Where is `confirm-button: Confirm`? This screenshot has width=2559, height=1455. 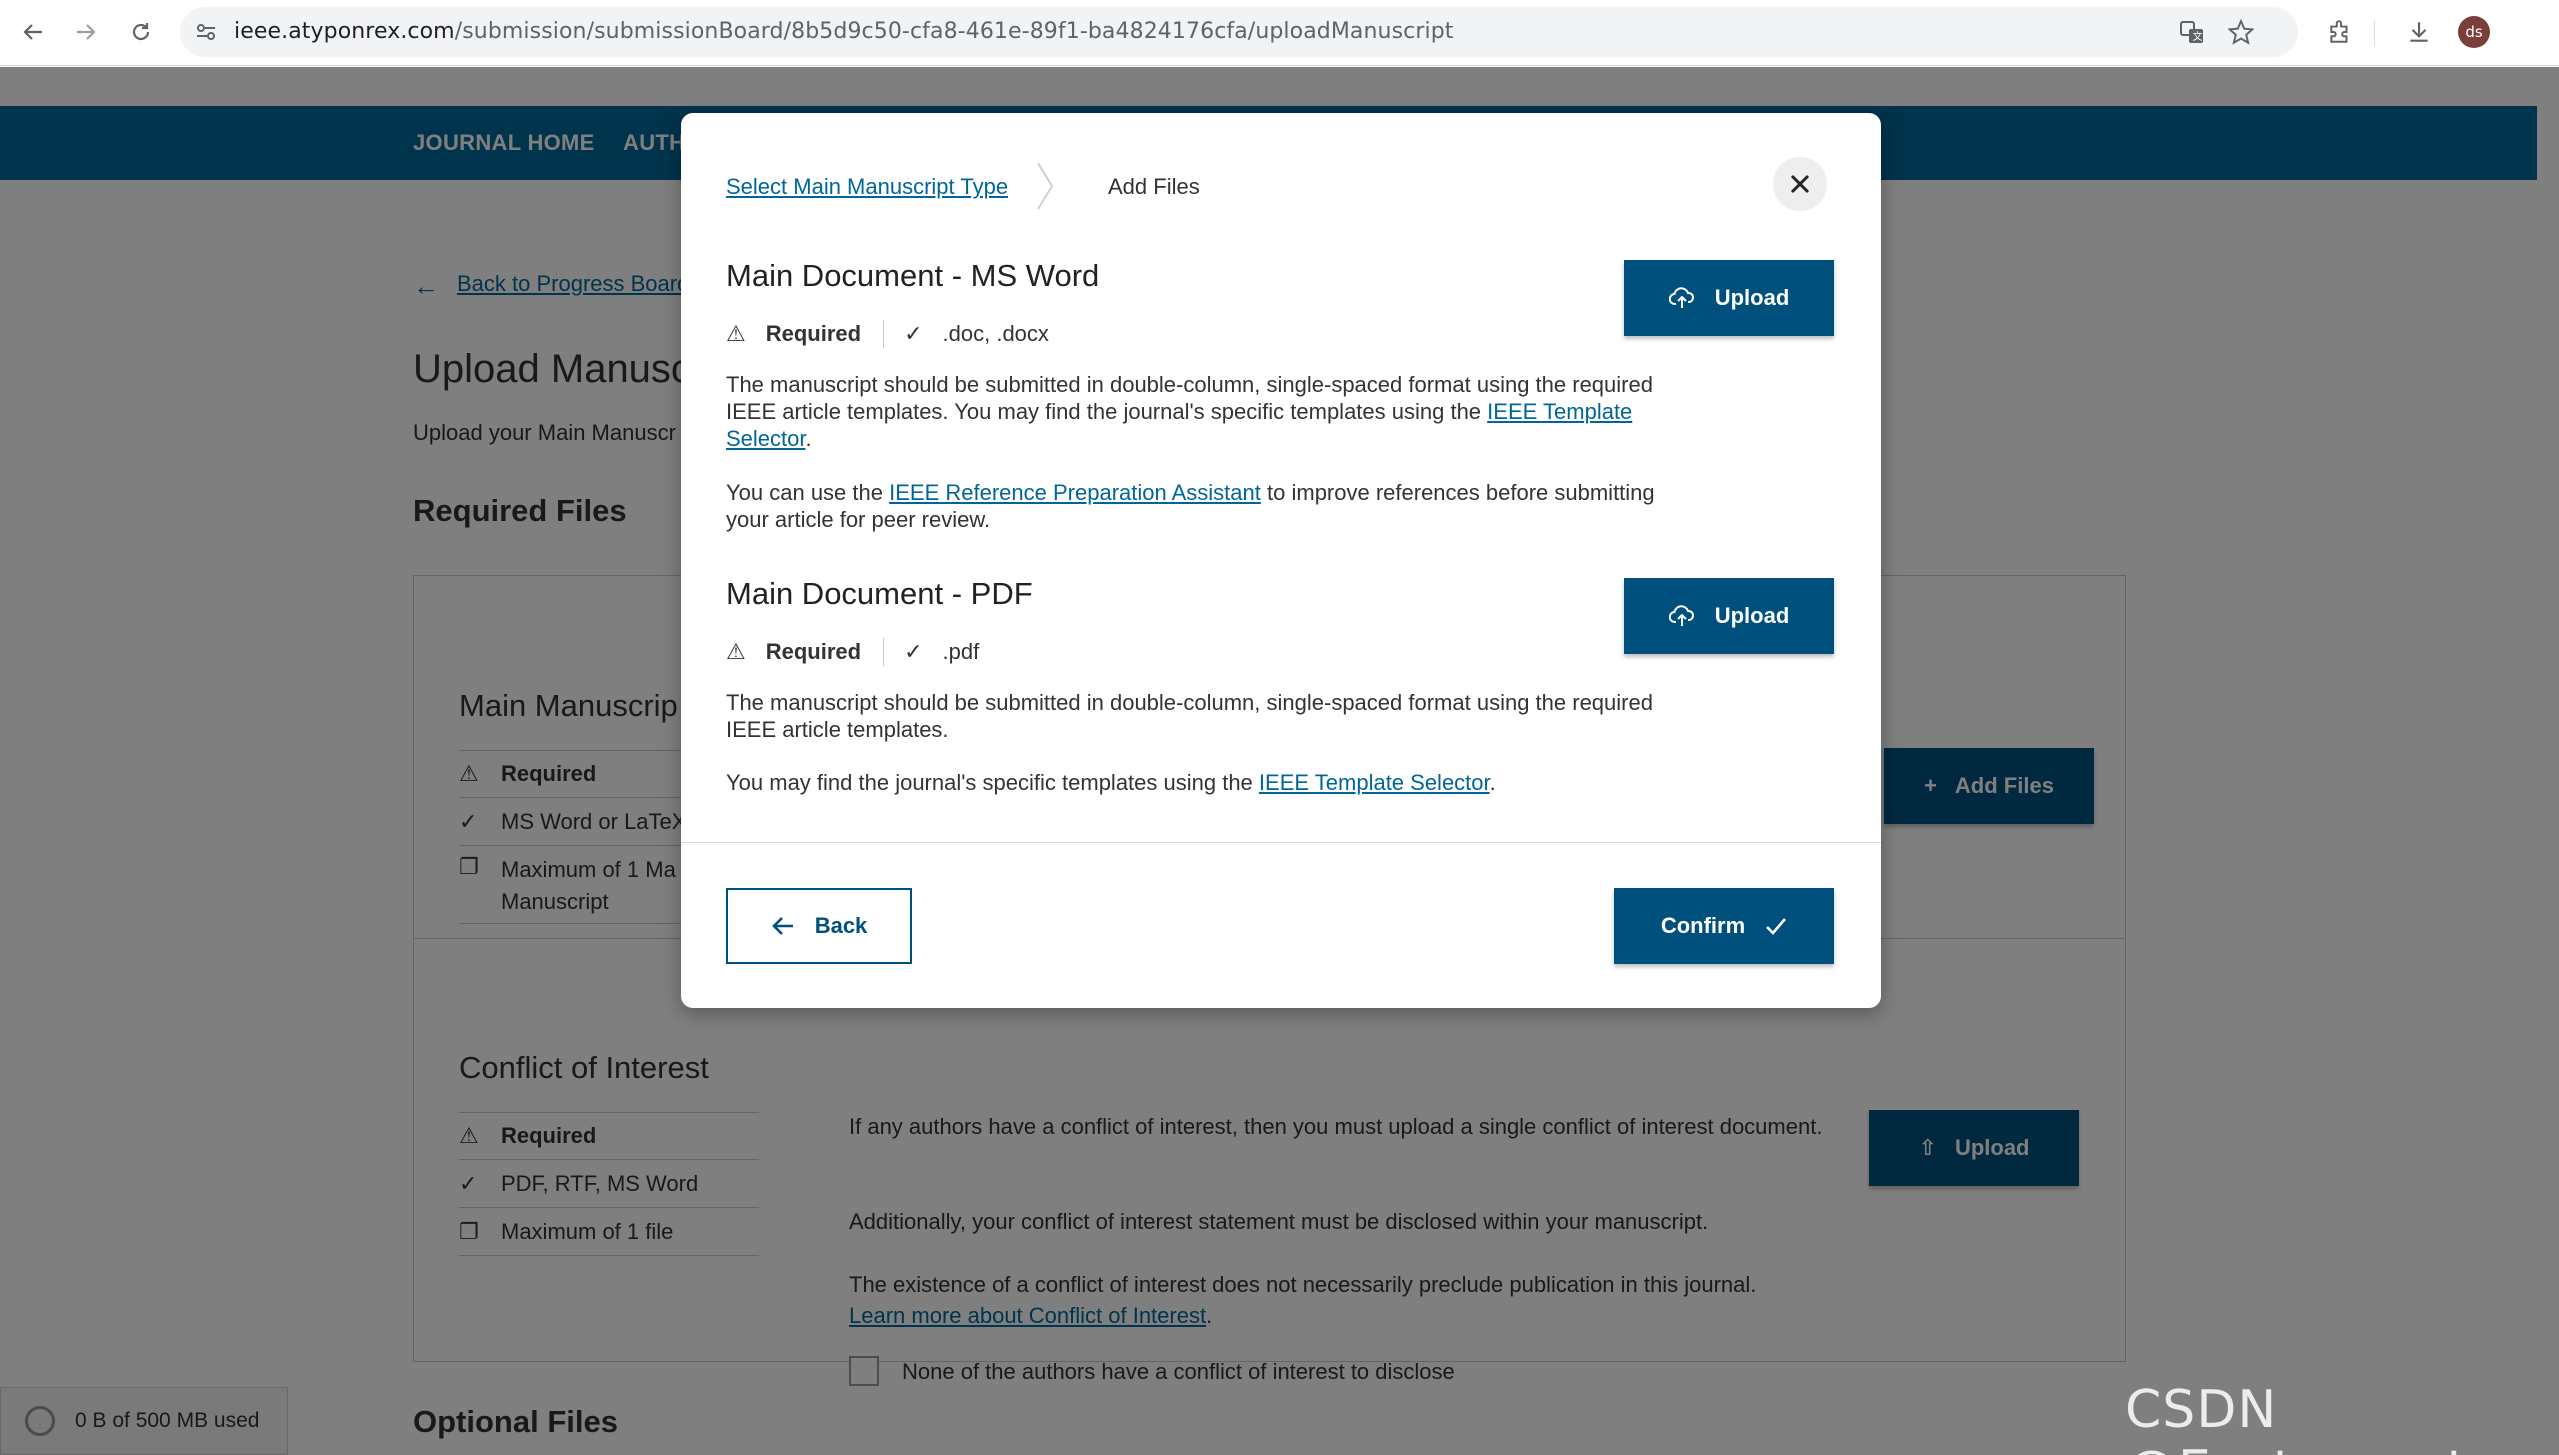 confirm-button: Confirm is located at coordinates (1724, 926).